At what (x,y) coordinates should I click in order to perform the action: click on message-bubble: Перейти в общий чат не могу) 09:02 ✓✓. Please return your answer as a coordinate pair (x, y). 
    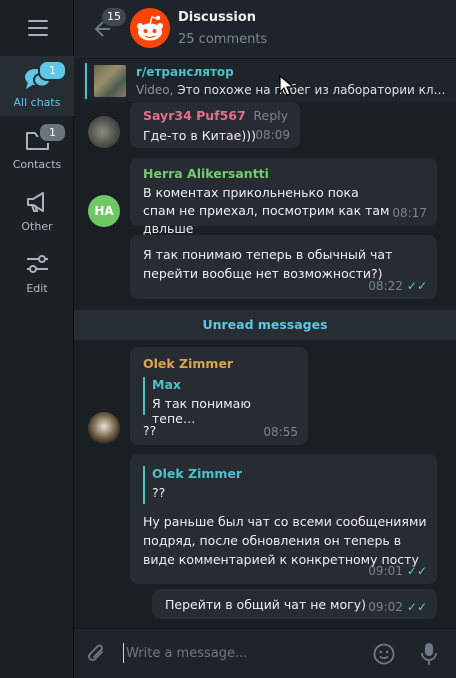
    Looking at the image, I should click on (294, 604).